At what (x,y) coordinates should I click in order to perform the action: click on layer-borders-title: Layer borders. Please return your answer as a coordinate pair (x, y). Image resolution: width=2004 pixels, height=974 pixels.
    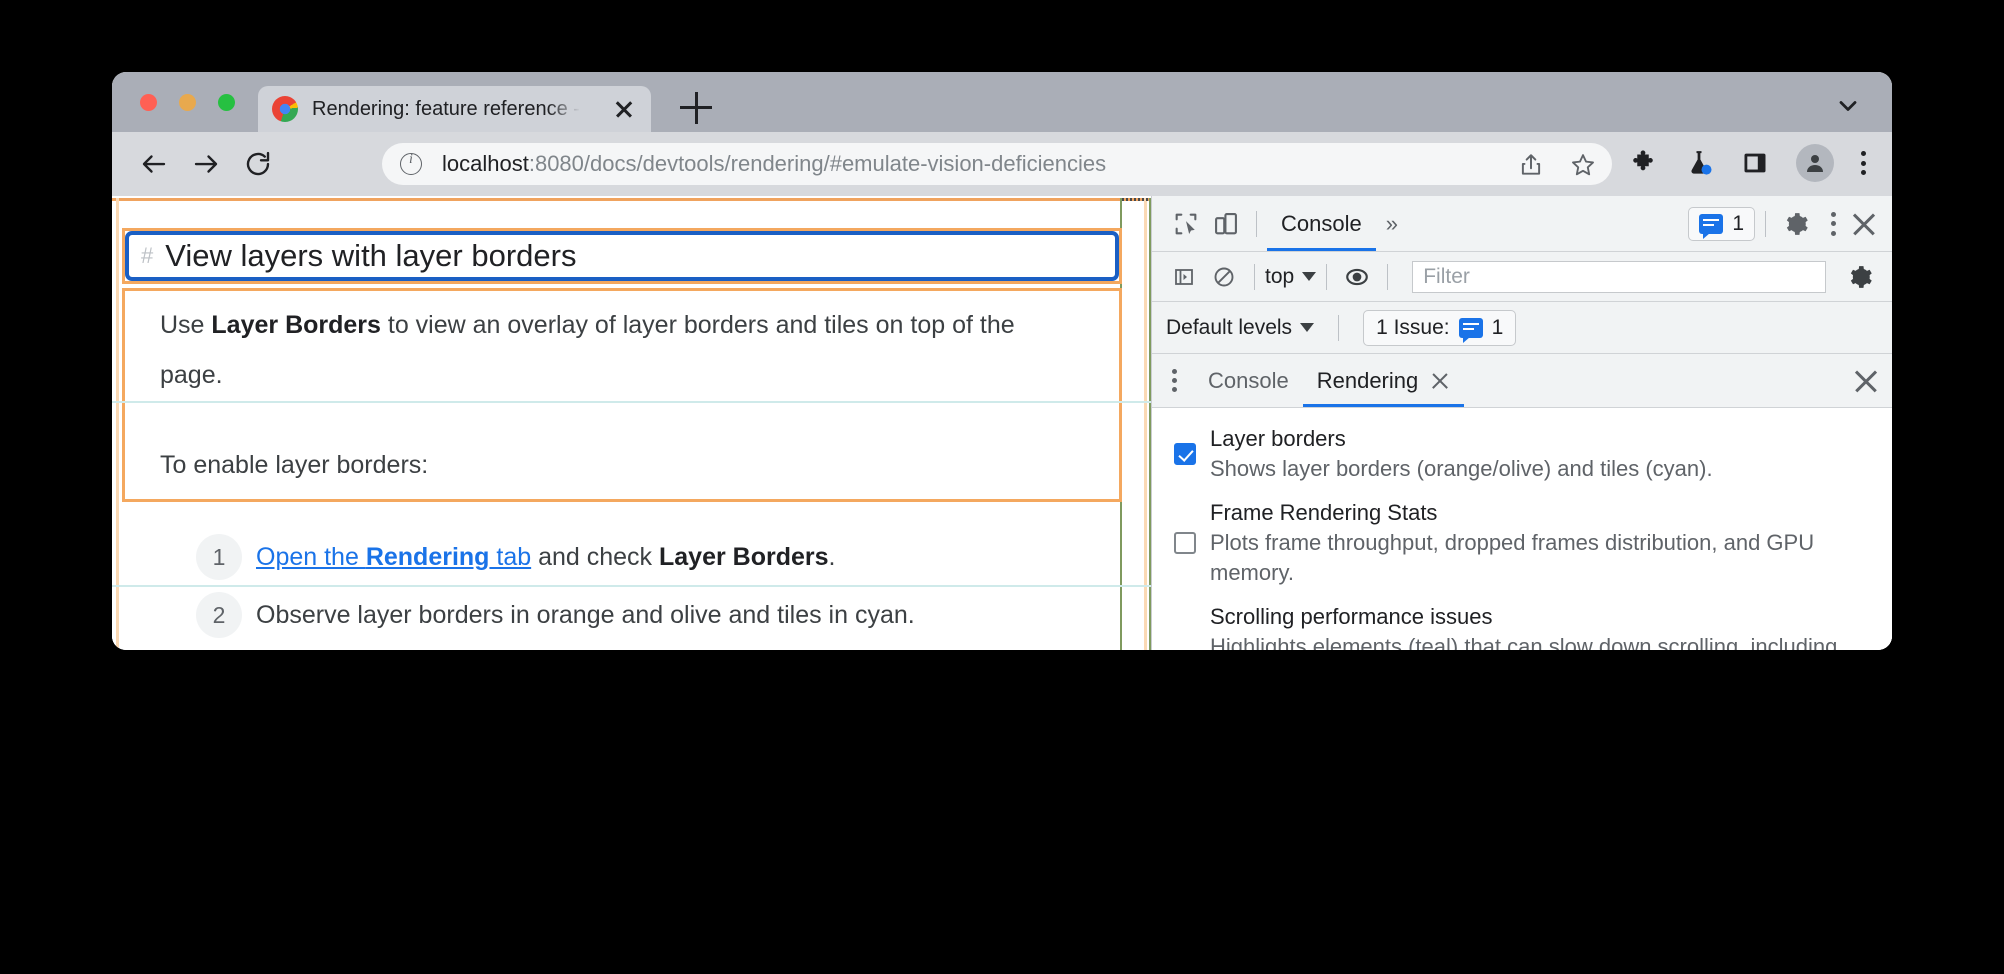
    Looking at the image, I should click on (1278, 438).